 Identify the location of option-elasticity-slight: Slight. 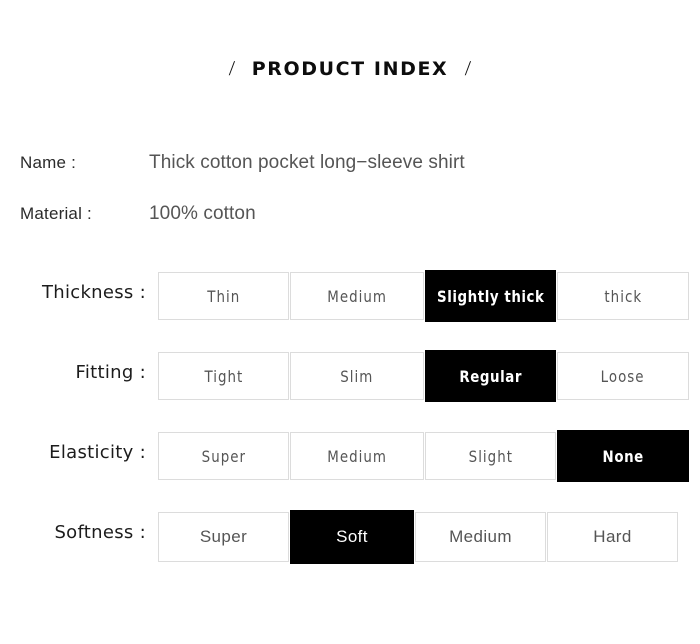
(490, 456).